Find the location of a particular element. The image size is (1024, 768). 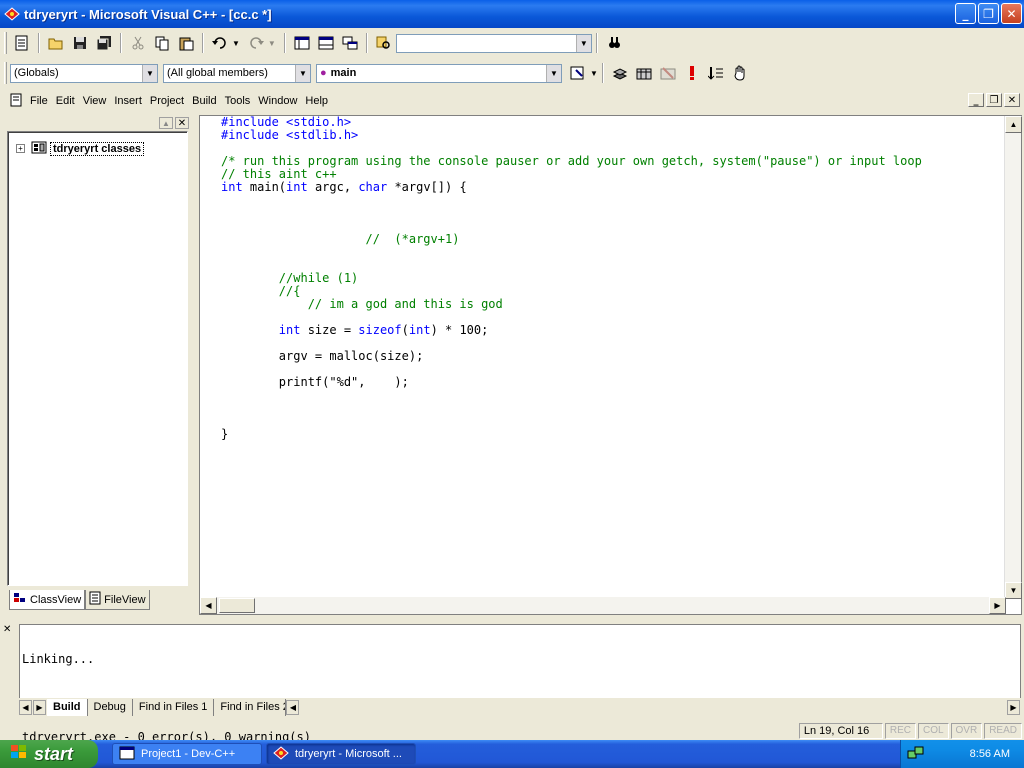

paste-icon is located at coordinates (186, 43).